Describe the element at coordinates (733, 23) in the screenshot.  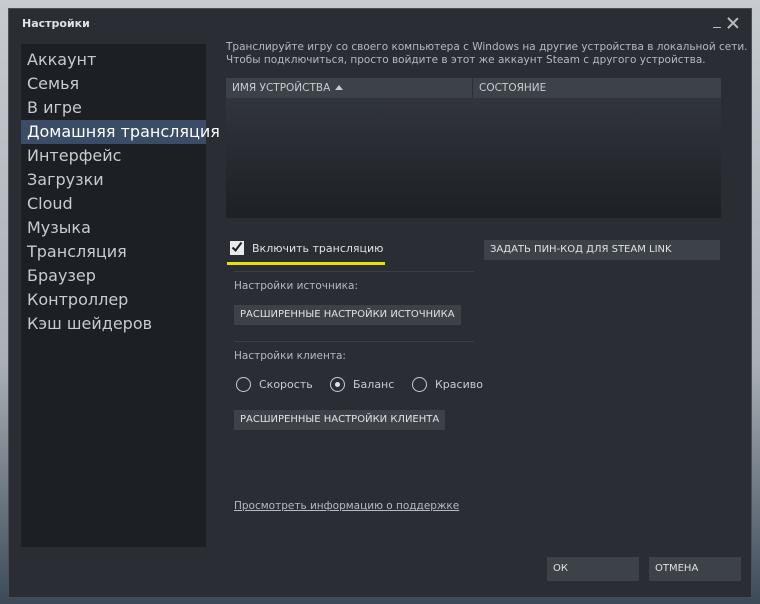
I see `close-icon` at that location.